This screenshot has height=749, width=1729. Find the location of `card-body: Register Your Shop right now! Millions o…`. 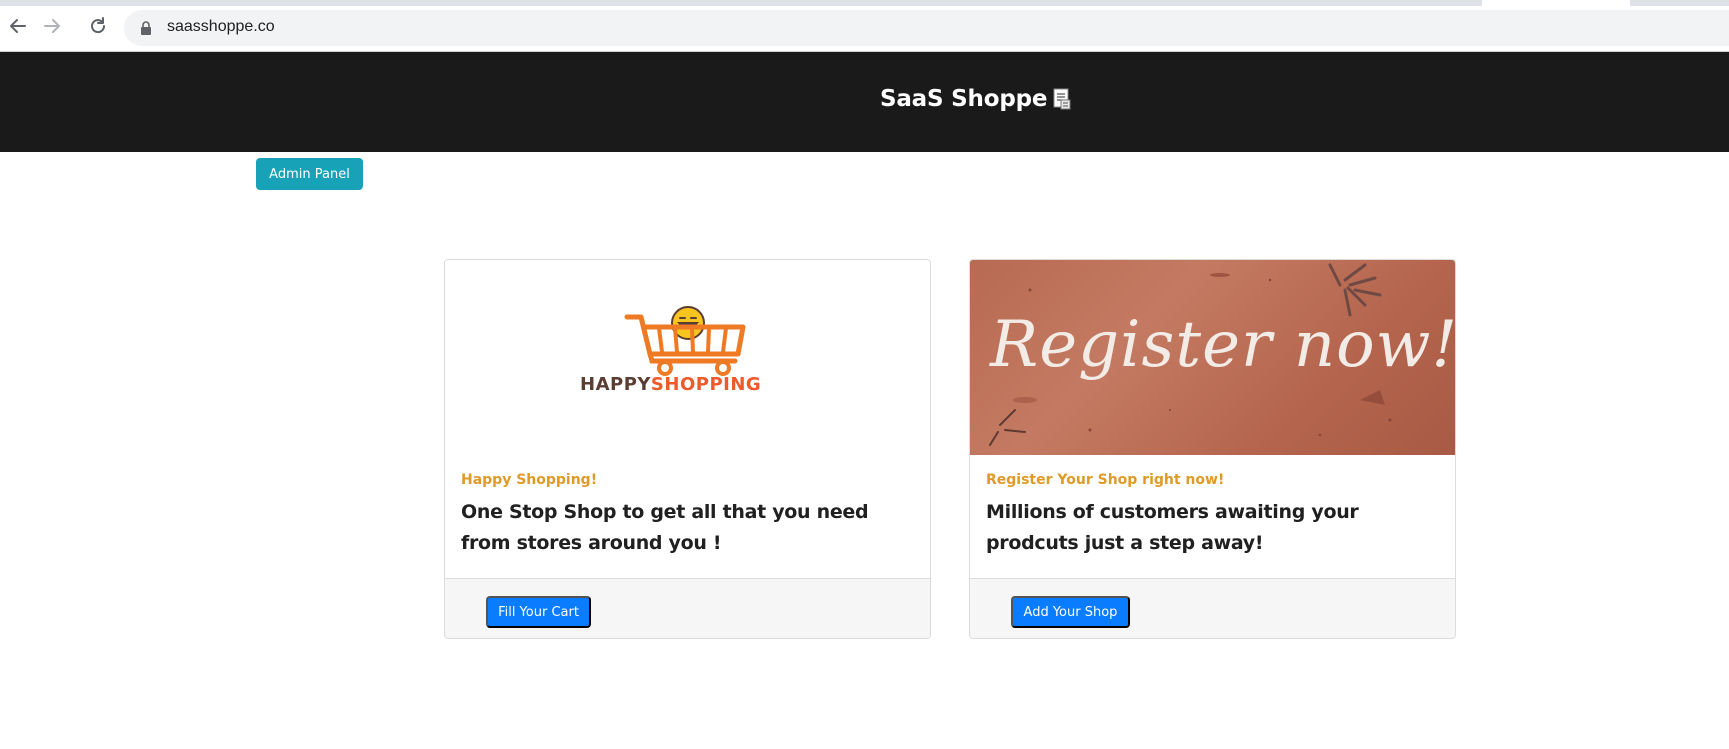

card-body: Register Your Shop right now! Millions o… is located at coordinates (1213, 515).